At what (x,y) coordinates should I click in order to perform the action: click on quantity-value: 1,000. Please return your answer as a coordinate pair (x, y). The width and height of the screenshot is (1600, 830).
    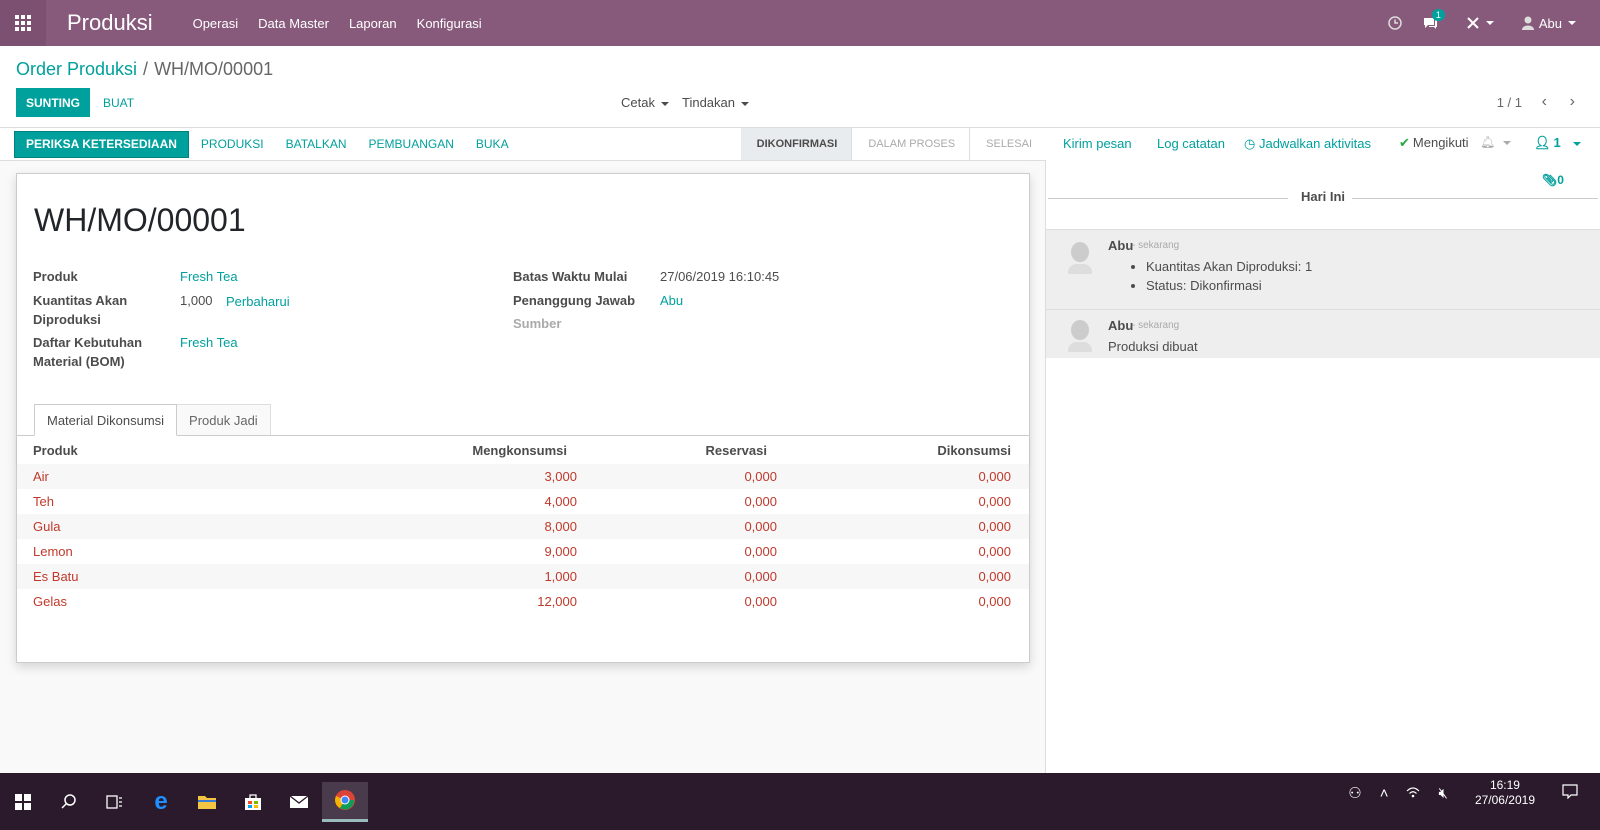
    Looking at the image, I should click on (196, 300).